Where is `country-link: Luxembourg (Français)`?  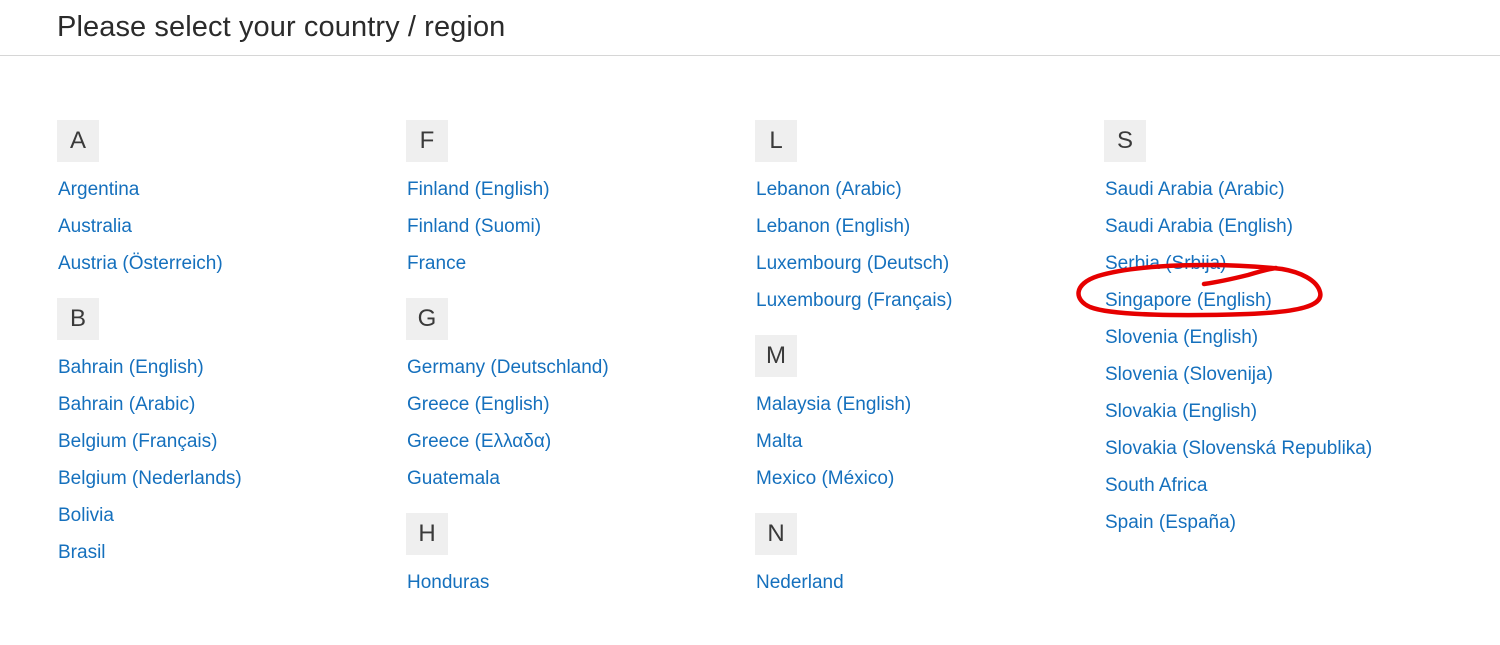
country-link: Luxembourg (Français) is located at coordinates (853, 300).